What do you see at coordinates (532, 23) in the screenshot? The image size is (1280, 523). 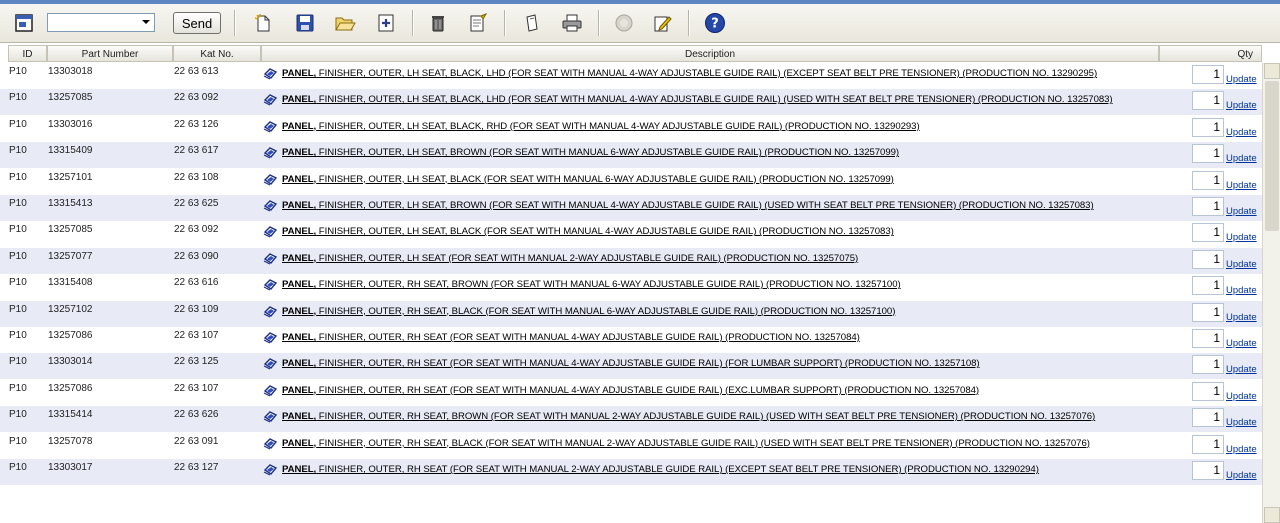 I see `bookmark-icon` at bounding box center [532, 23].